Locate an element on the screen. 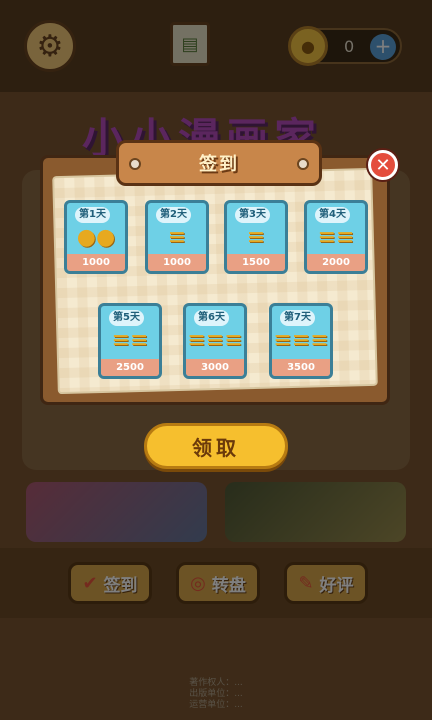 The width and height of the screenshot is (432, 720). day-amount: 2000 is located at coordinates (336, 262).